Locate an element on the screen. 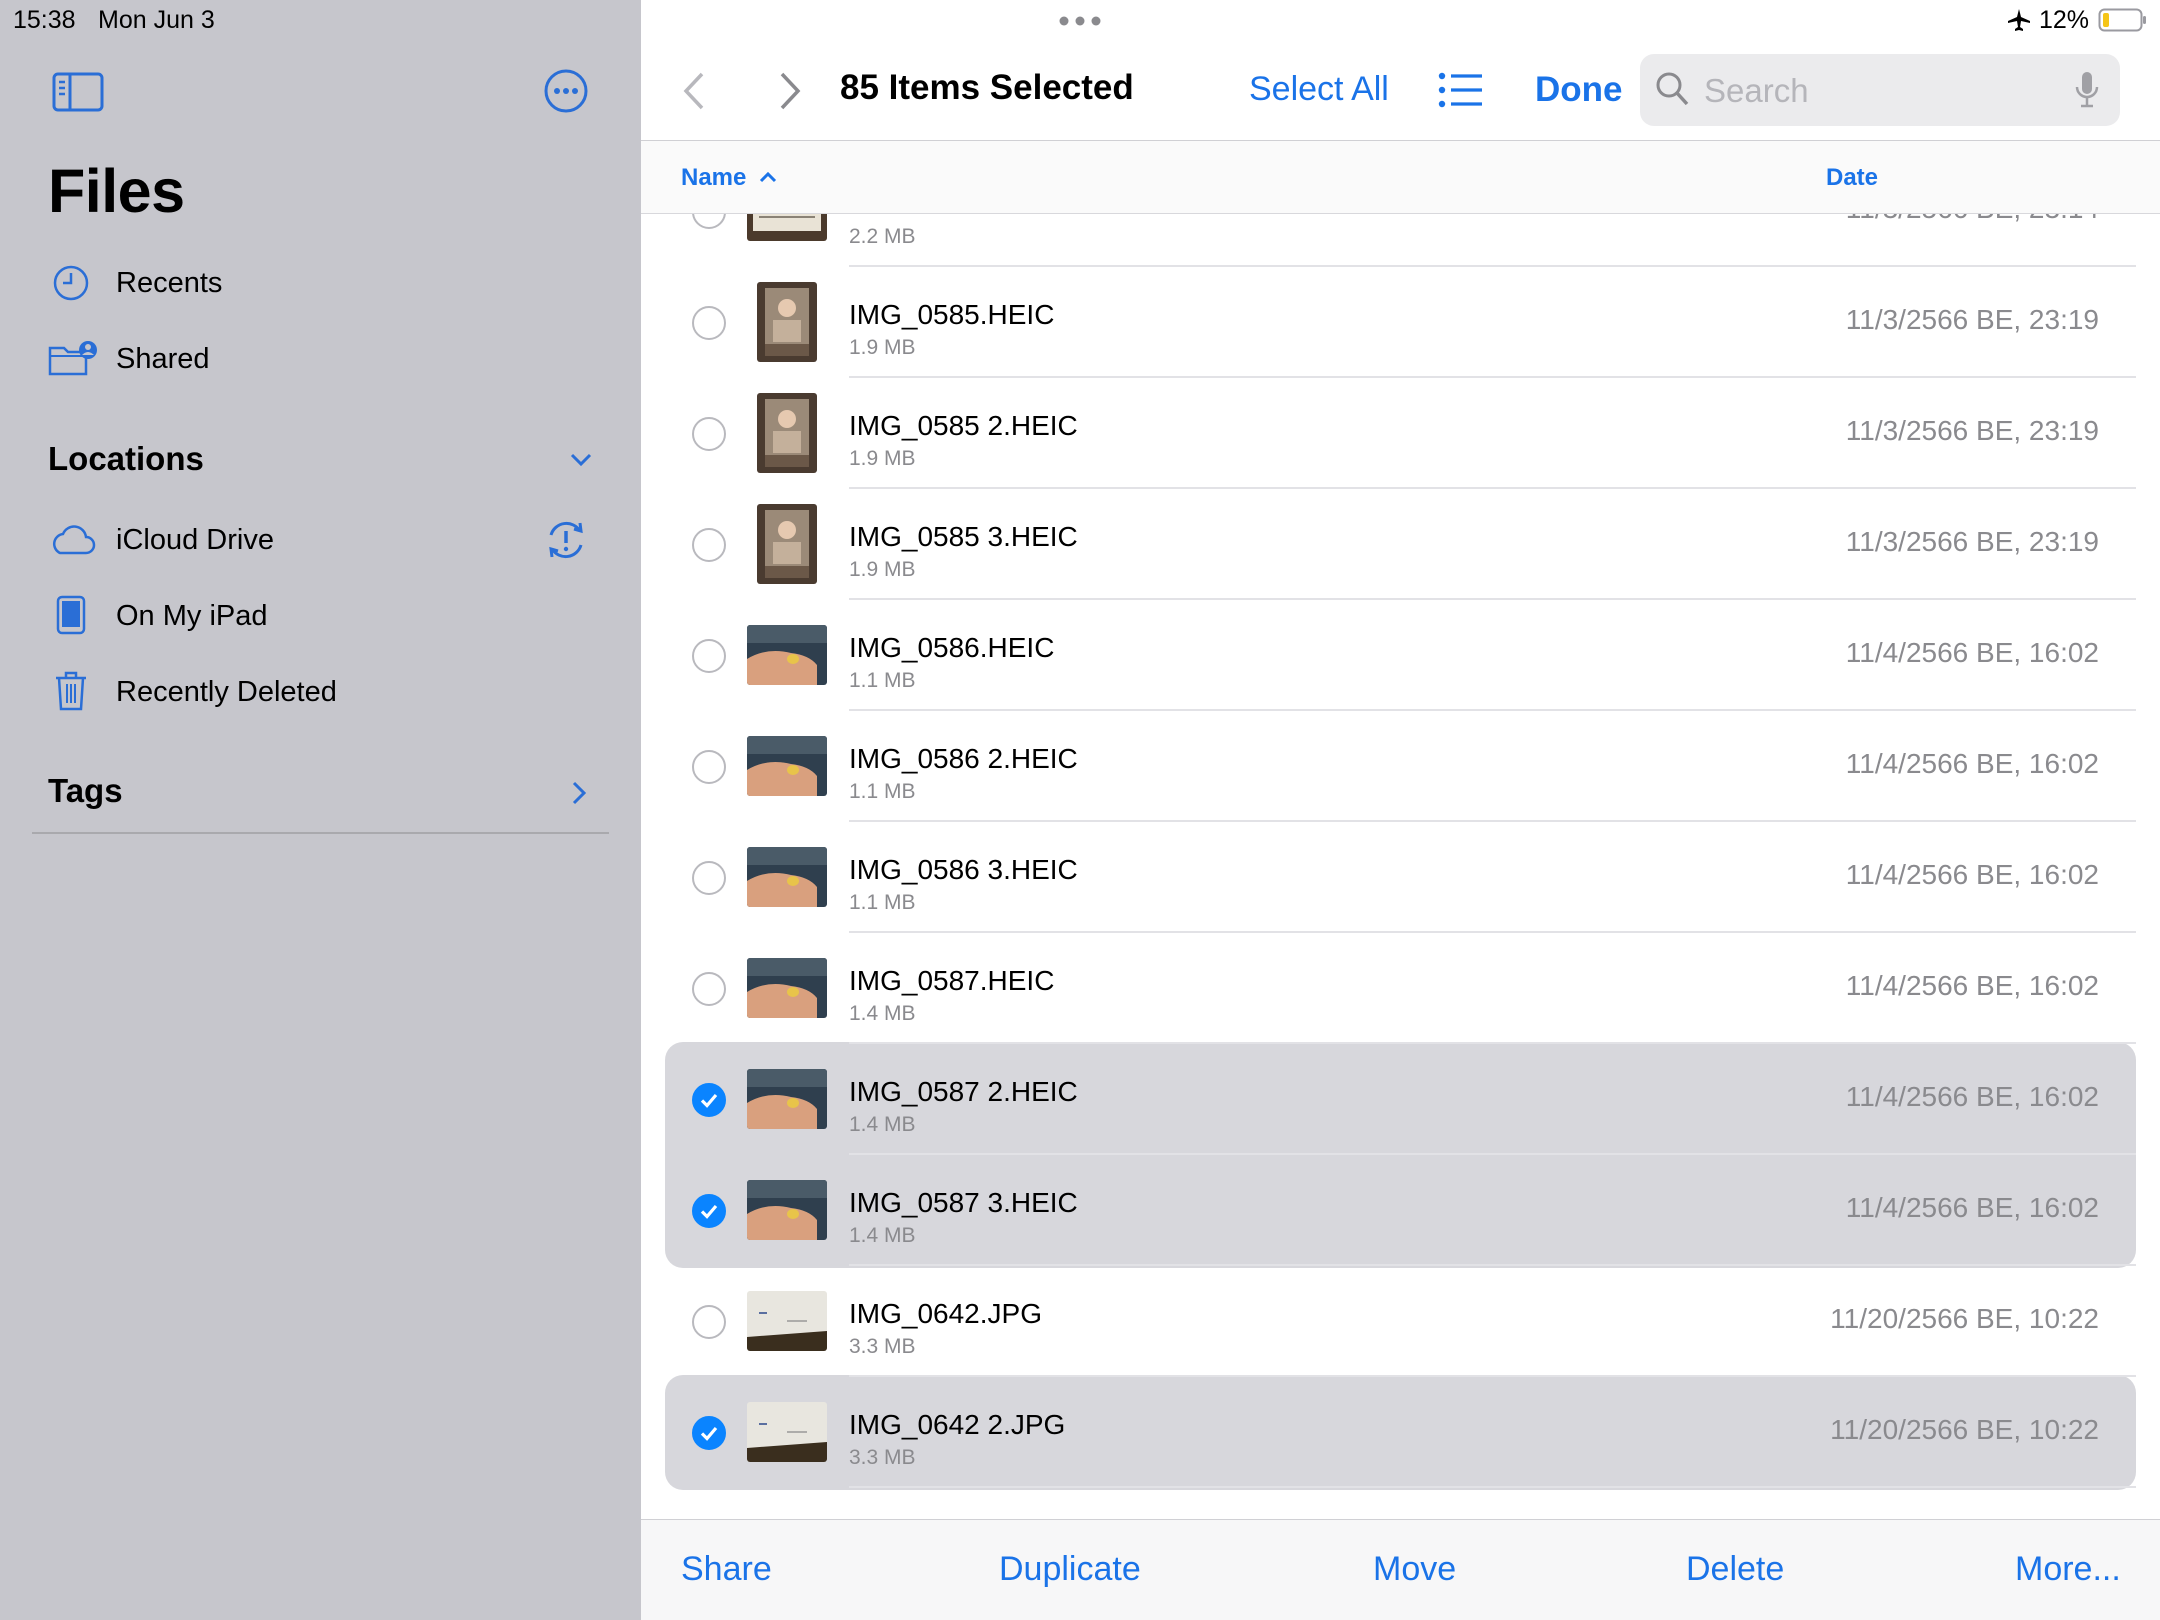  file-row: IMG_0586.HEIC 1.1 MB 11/4/2566 BE, 16:02 is located at coordinates (1400, 655).